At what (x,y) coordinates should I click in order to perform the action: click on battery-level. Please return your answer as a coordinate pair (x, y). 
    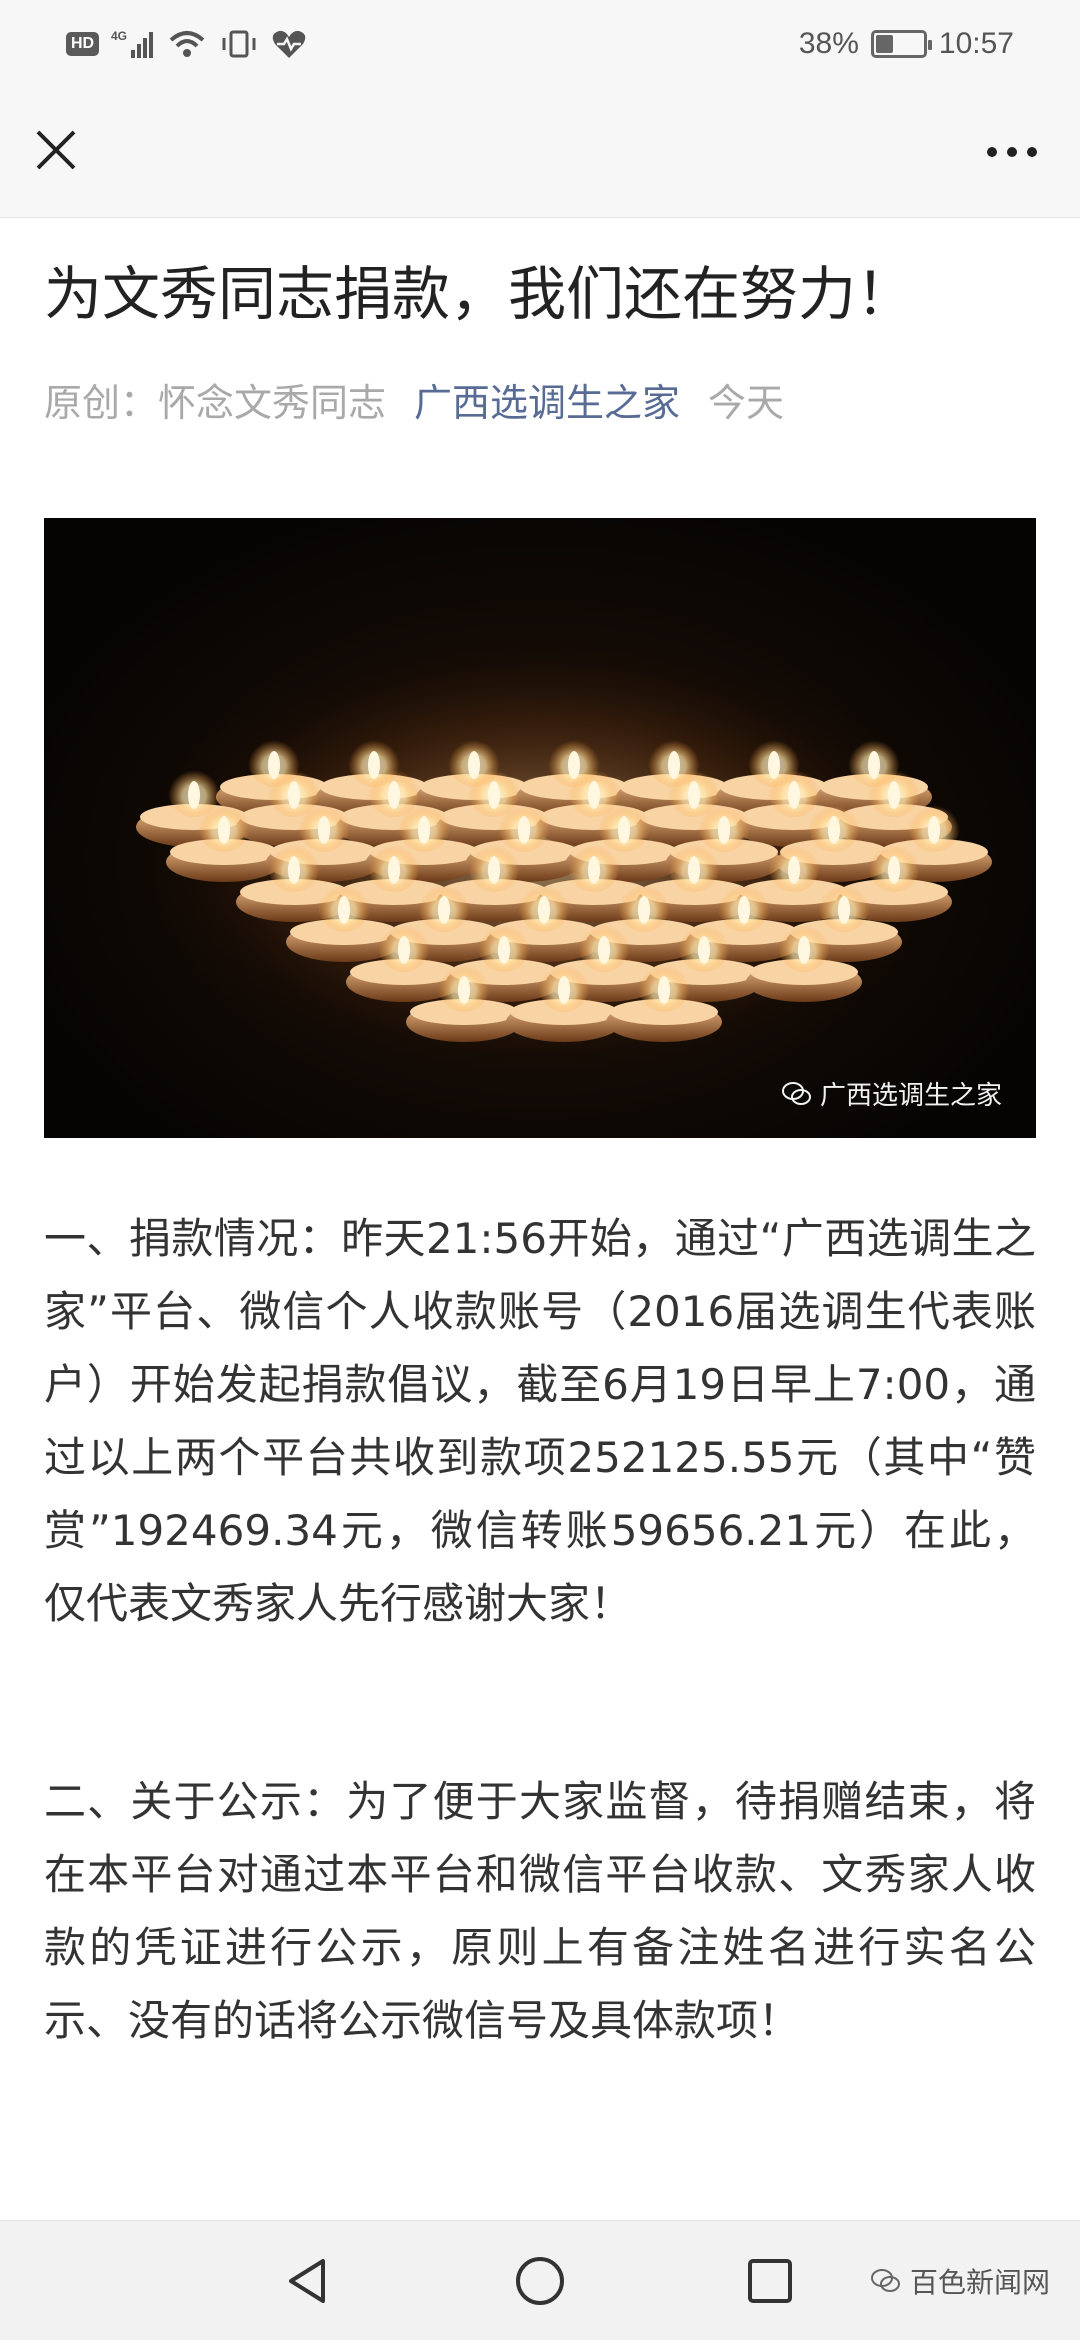
    Looking at the image, I should click on (884, 44).